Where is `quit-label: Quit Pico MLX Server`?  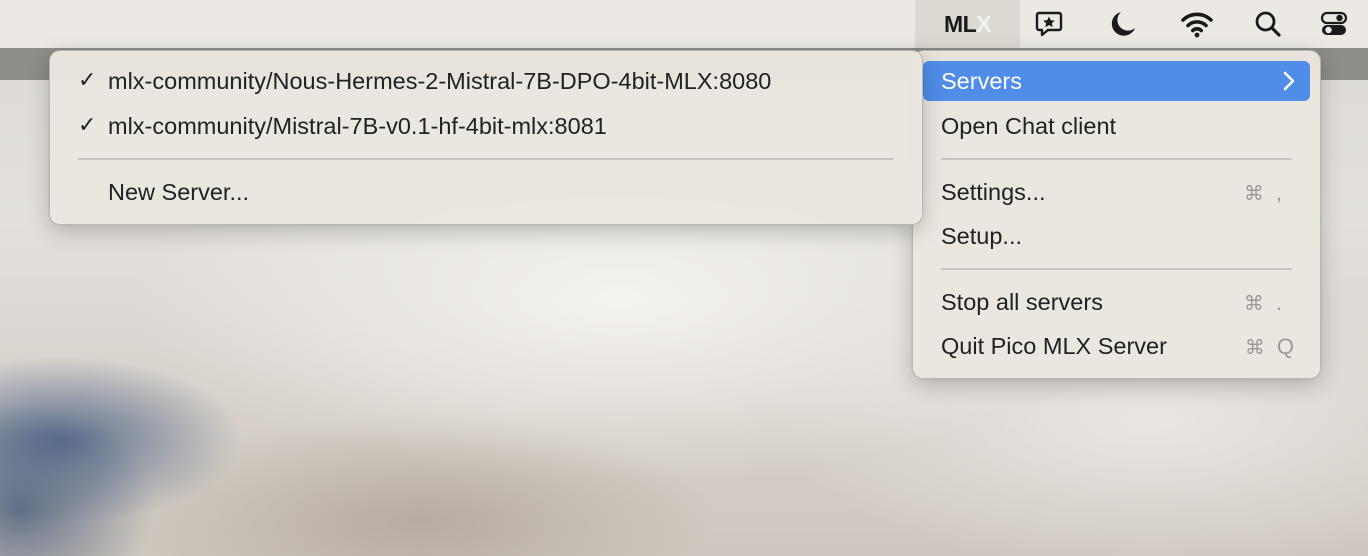 quit-label: Quit Pico MLX Server is located at coordinates (1054, 345).